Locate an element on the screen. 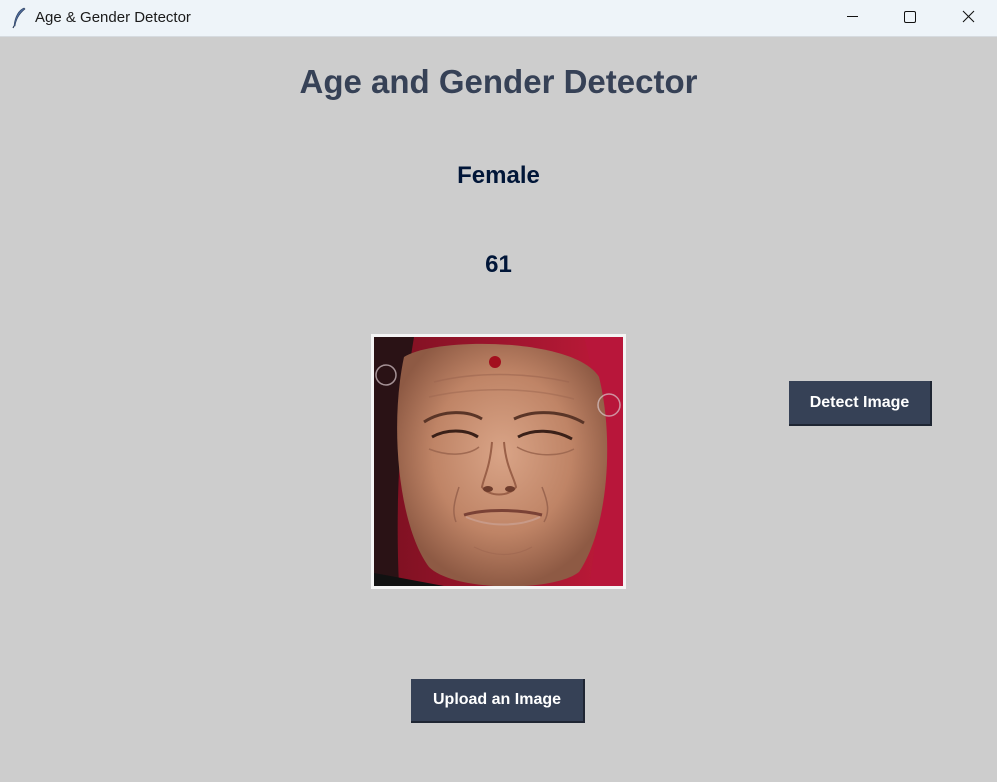 Image resolution: width=997 pixels, height=782 pixels. feather-icon is located at coordinates (19, 18).